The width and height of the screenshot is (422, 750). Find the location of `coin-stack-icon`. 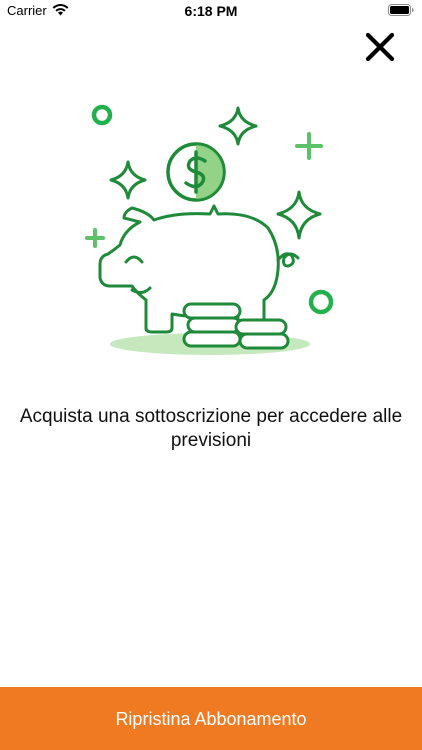

coin-stack-icon is located at coordinates (236, 326).